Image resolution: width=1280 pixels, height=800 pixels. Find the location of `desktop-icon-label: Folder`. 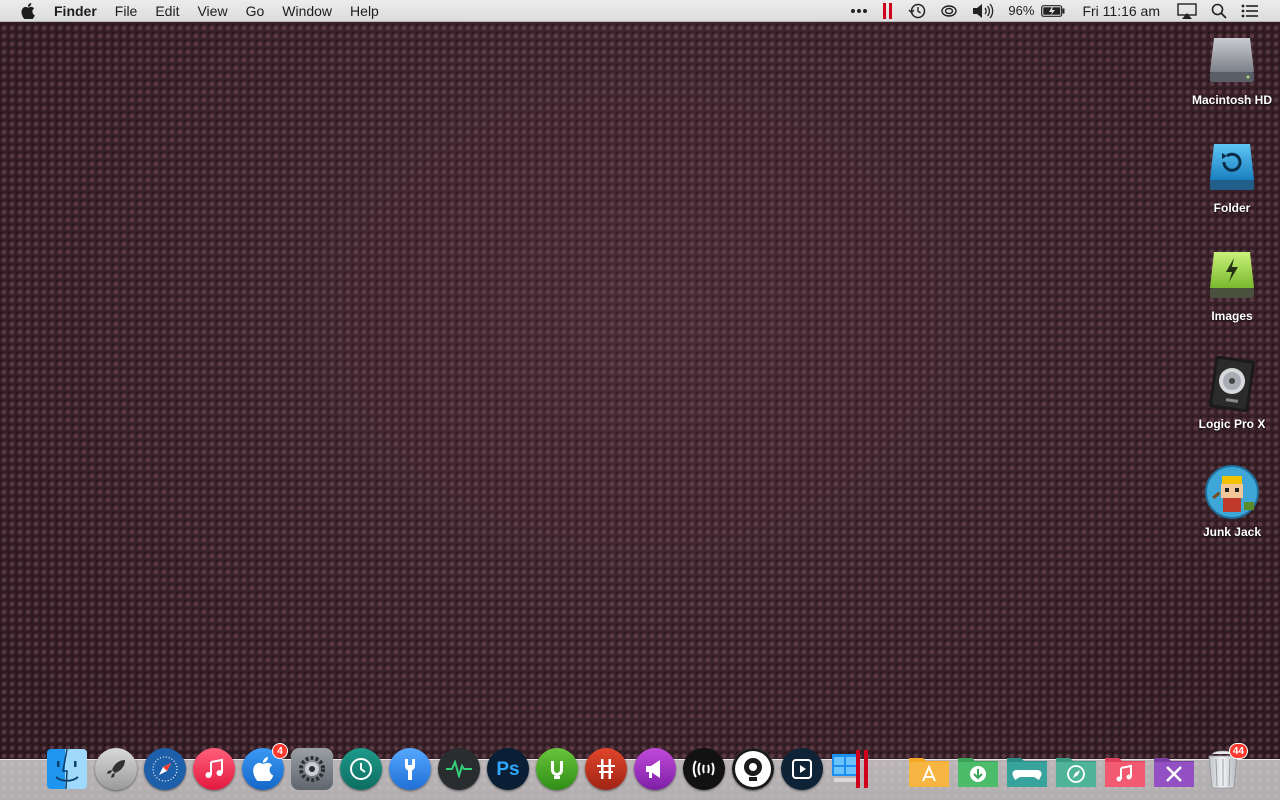

desktop-icon-label: Folder is located at coordinates (1232, 208).